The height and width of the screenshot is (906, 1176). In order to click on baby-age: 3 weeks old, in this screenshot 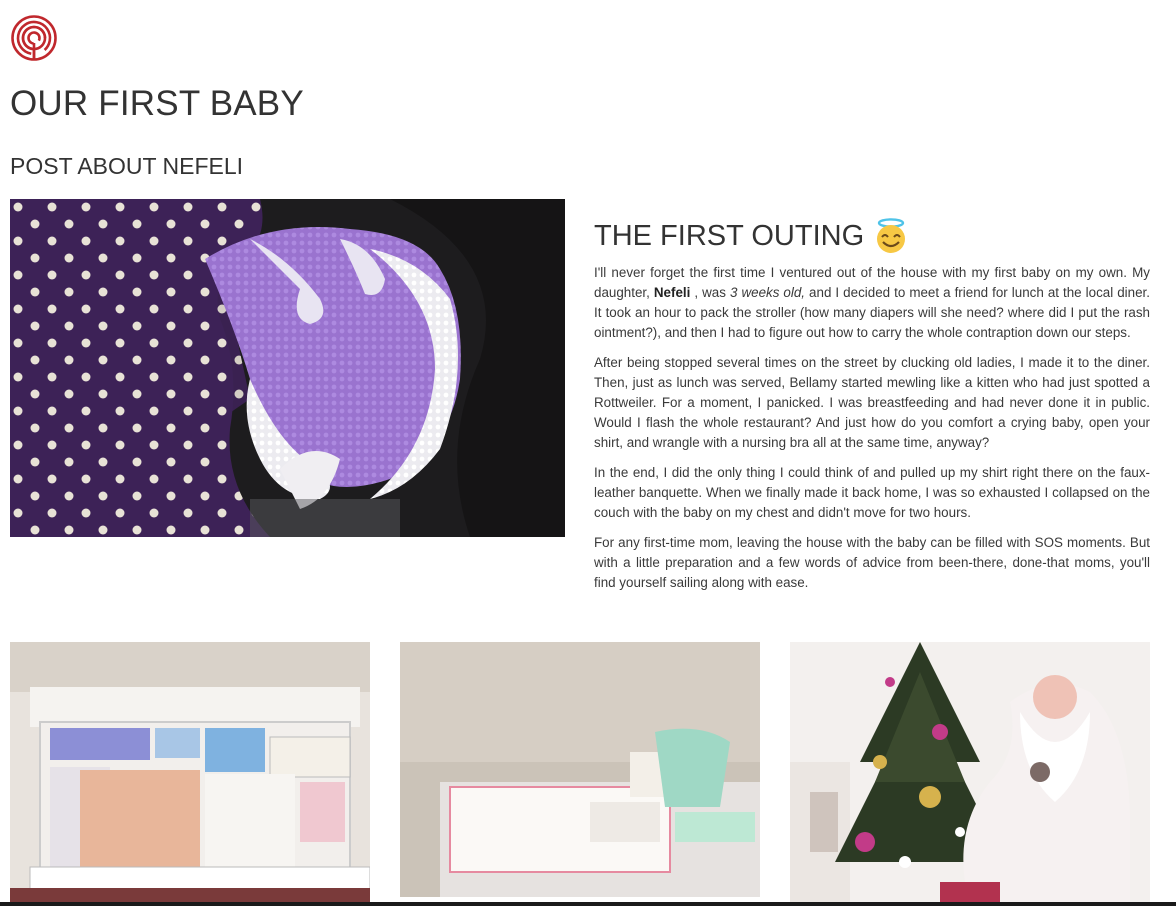, I will do `click(767, 292)`.